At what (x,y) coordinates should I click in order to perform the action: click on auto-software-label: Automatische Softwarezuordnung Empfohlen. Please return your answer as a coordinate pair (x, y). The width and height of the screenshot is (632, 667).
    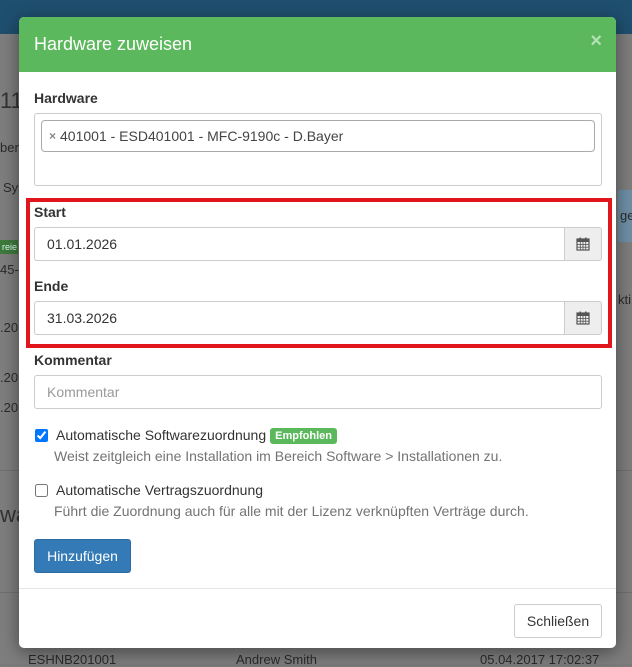
    Looking at the image, I should click on (196, 435).